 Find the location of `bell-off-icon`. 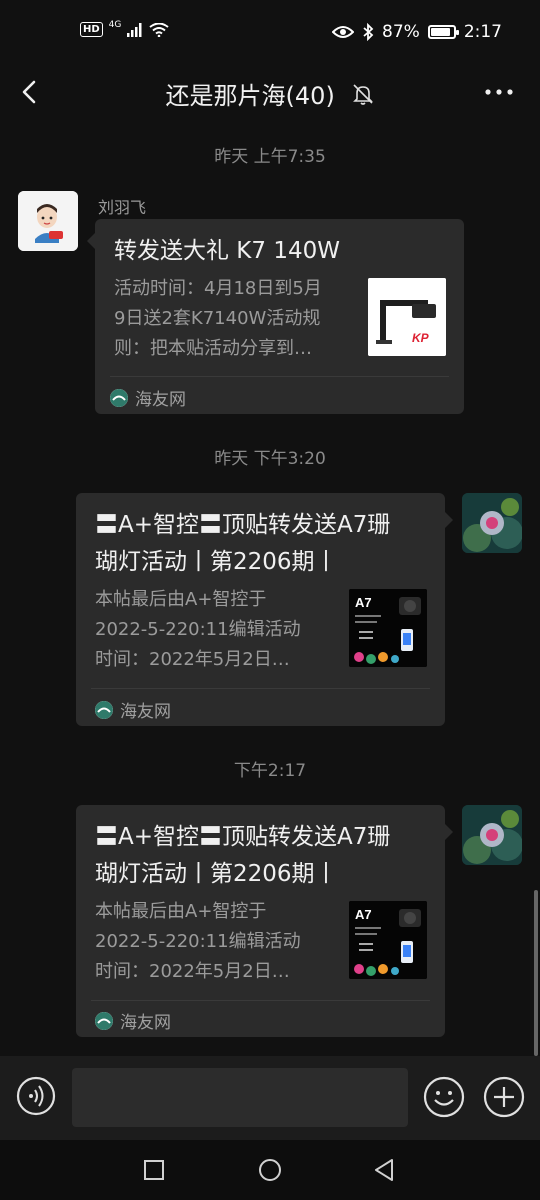

bell-off-icon is located at coordinates (363, 94).